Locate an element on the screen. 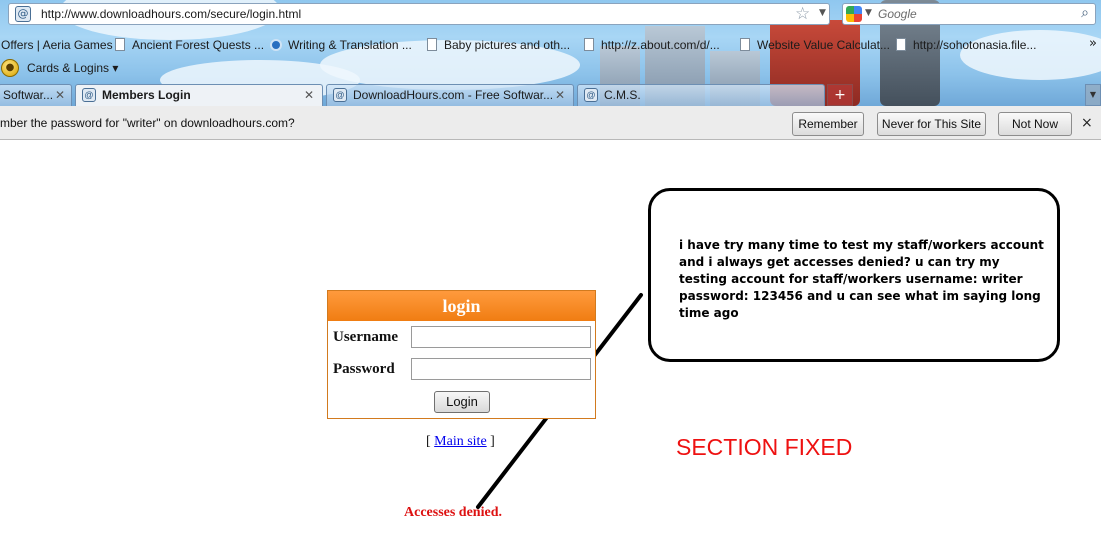  login-title: login is located at coordinates (461, 306).